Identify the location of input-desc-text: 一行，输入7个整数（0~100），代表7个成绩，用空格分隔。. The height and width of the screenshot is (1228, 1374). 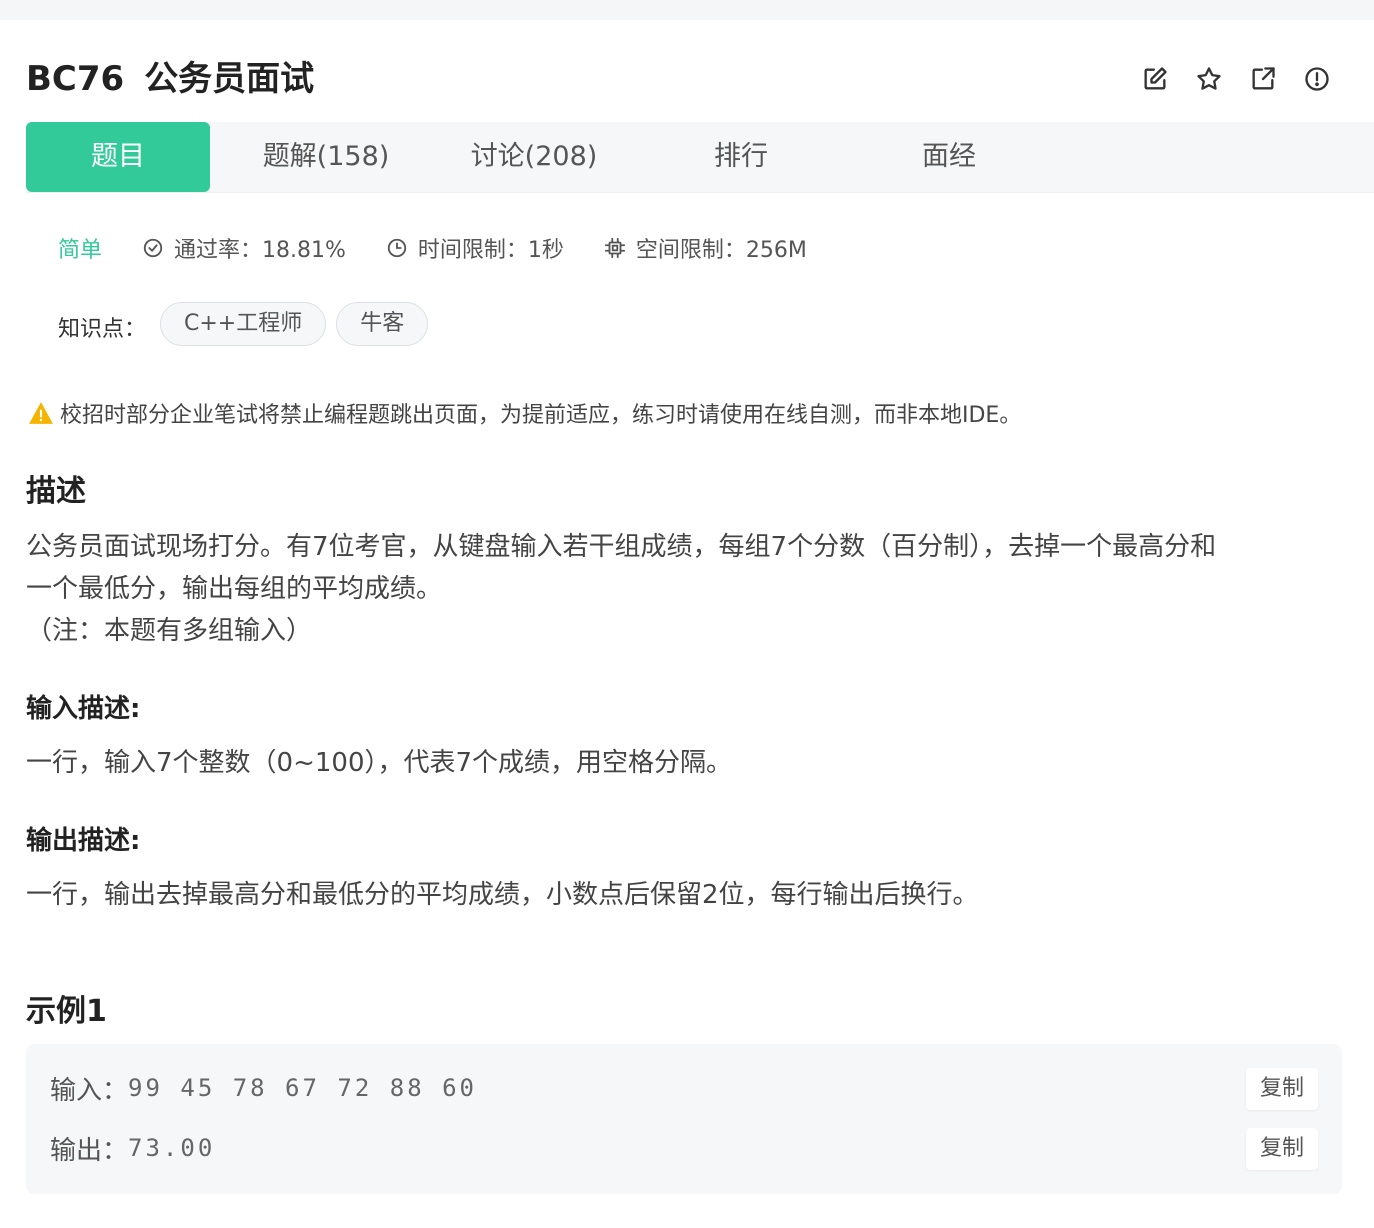
(379, 763).